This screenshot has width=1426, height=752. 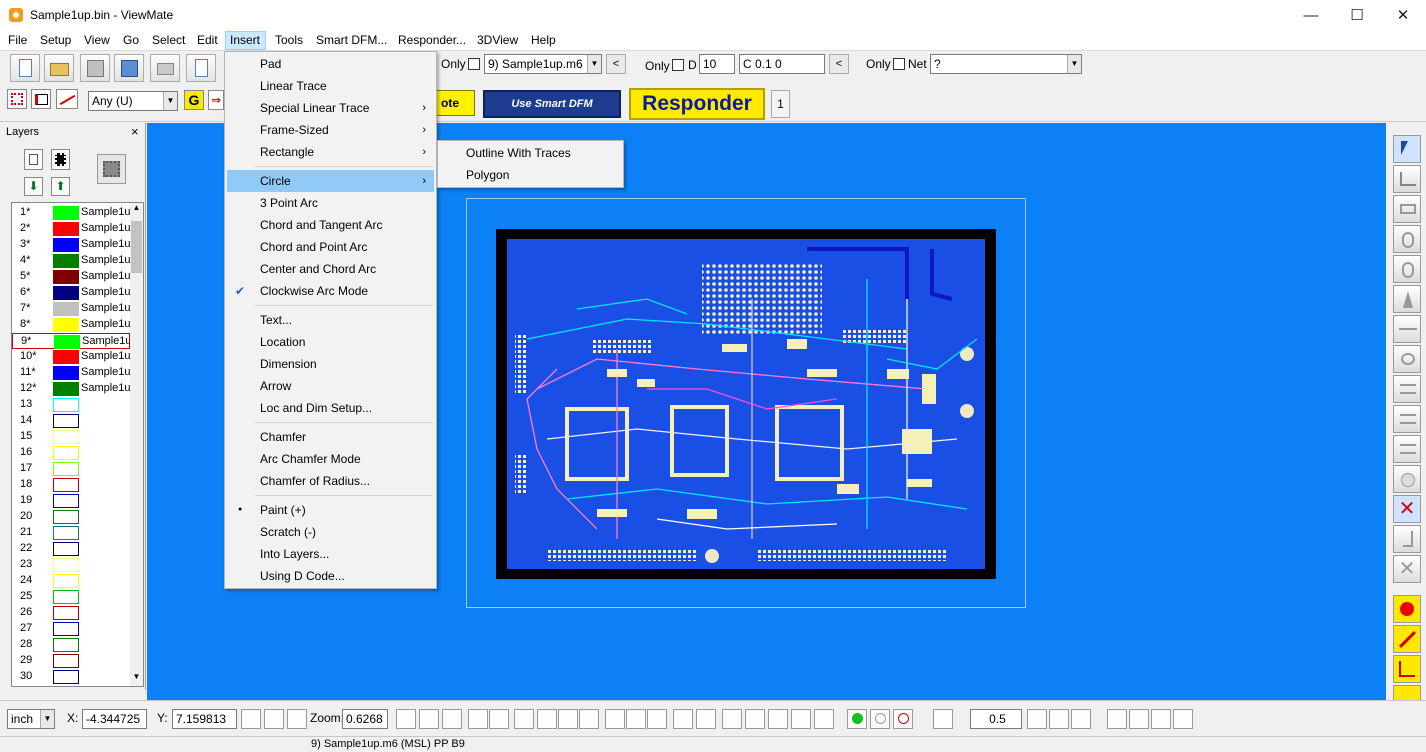 What do you see at coordinates (135, 131) in the screenshot?
I see `layers-close-button: ×` at bounding box center [135, 131].